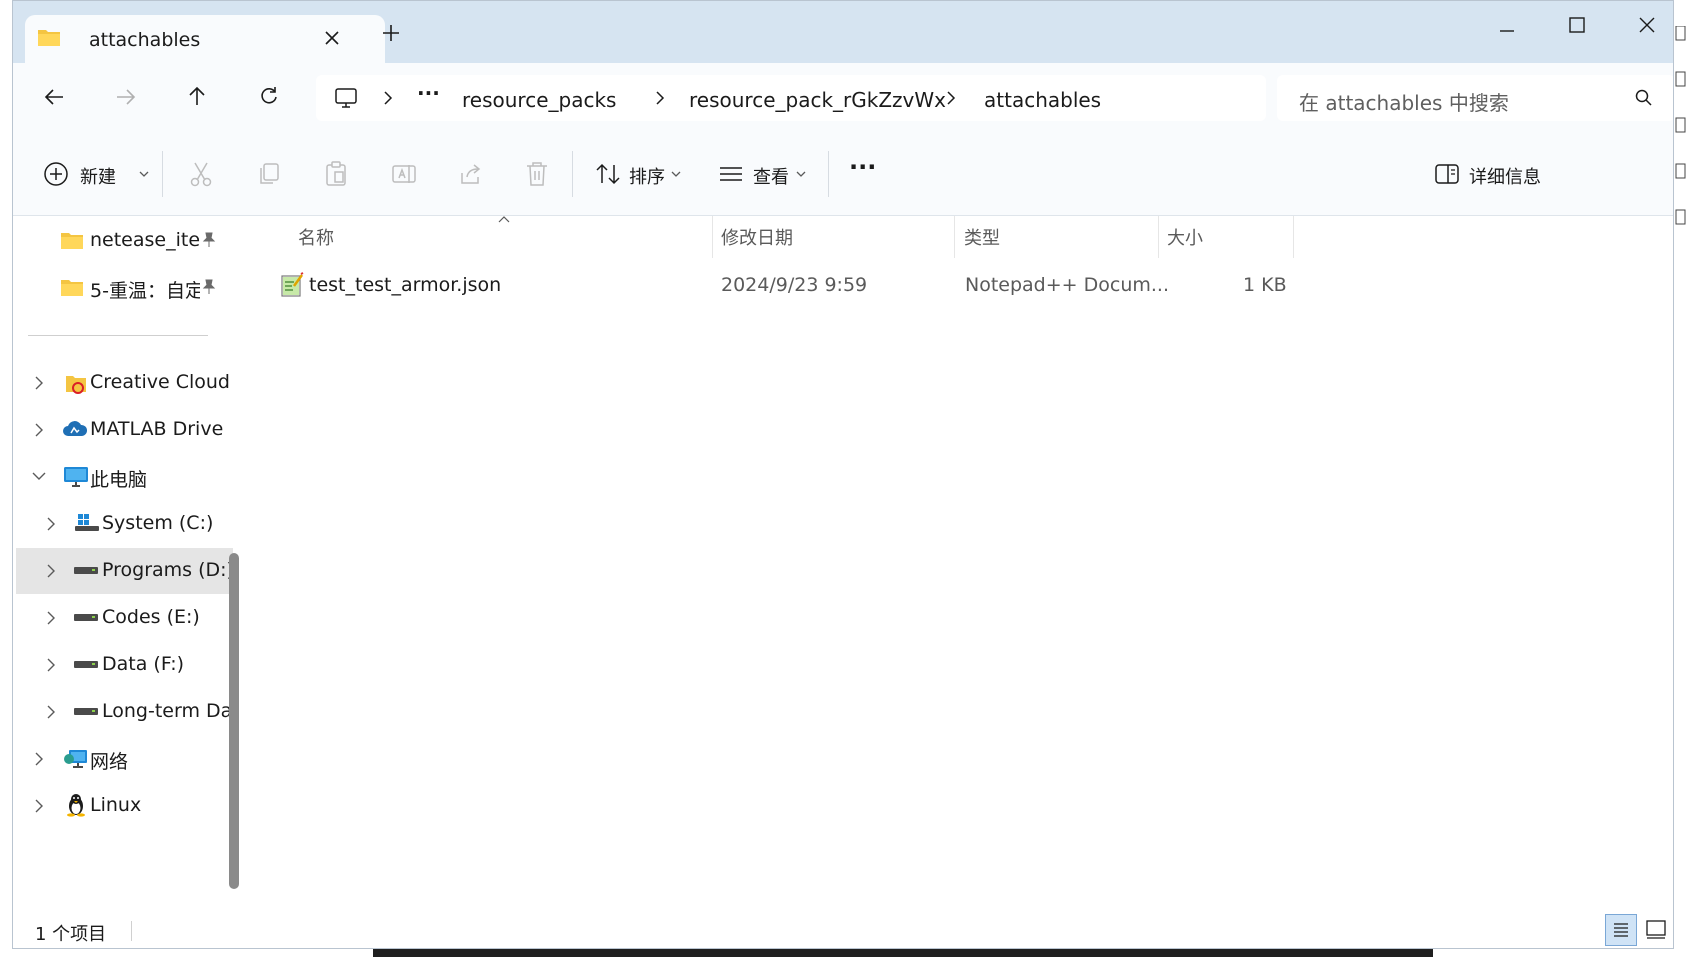 The width and height of the screenshot is (1686, 957). I want to click on file-name: test_test_armor.json, so click(405, 285).